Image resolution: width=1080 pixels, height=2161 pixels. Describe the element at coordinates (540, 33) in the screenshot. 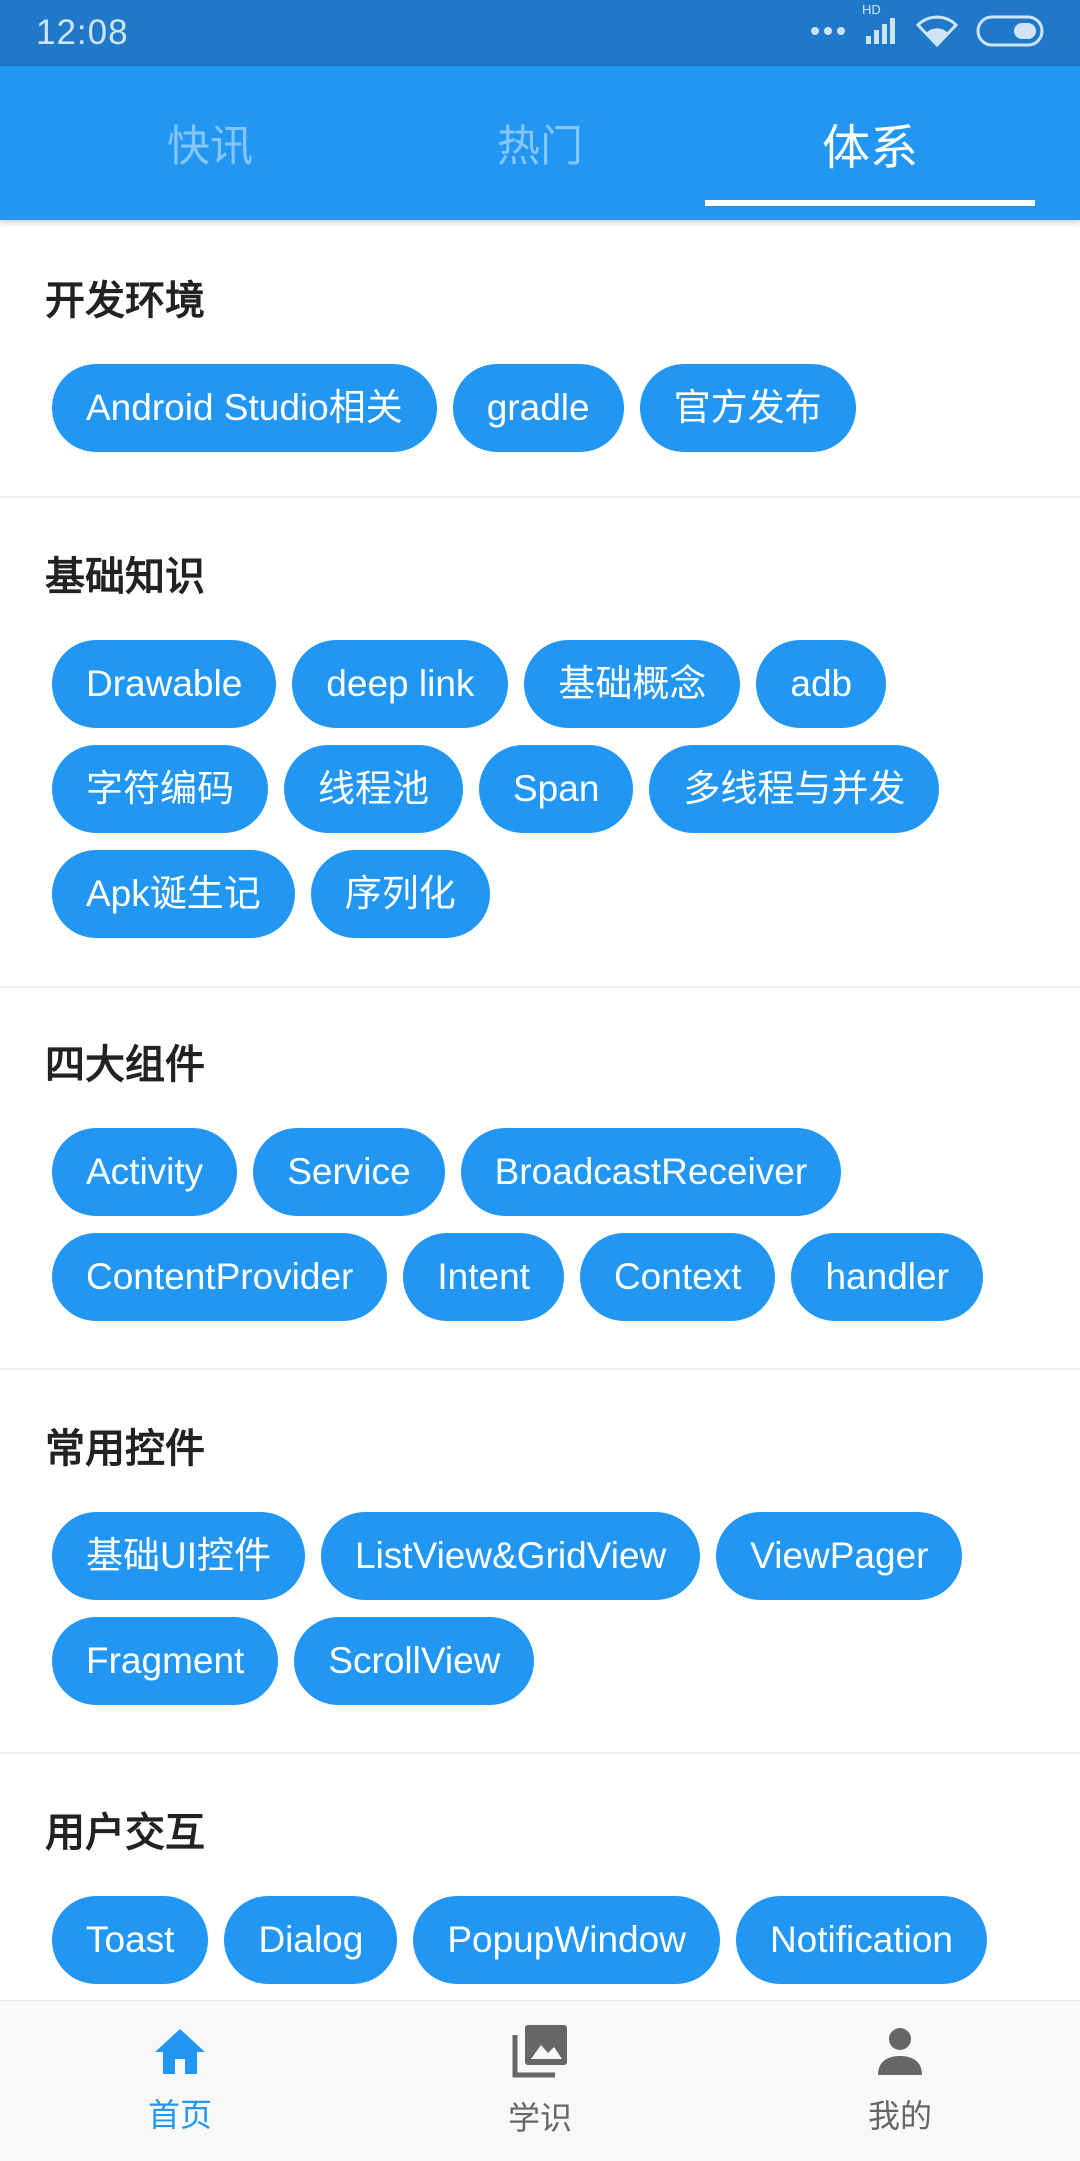

I see `status-bar: 12:08 HD` at that location.